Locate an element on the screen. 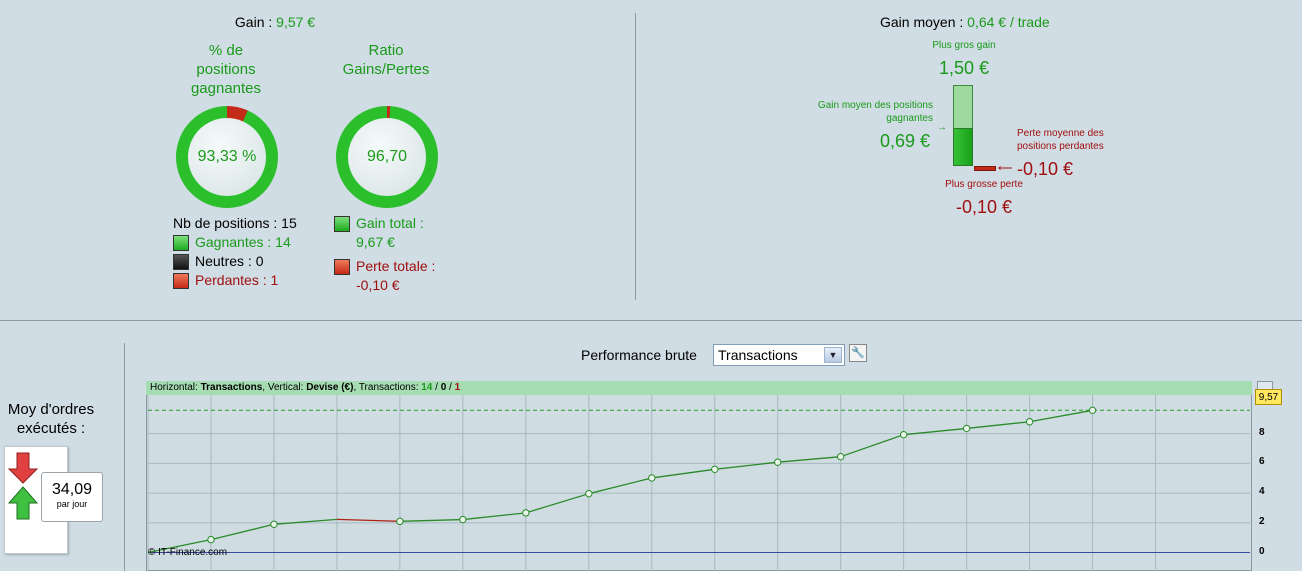 Image resolution: width=1302 pixels, height=571 pixels. win-pct-donut: 93,33 % is located at coordinates (227, 157).